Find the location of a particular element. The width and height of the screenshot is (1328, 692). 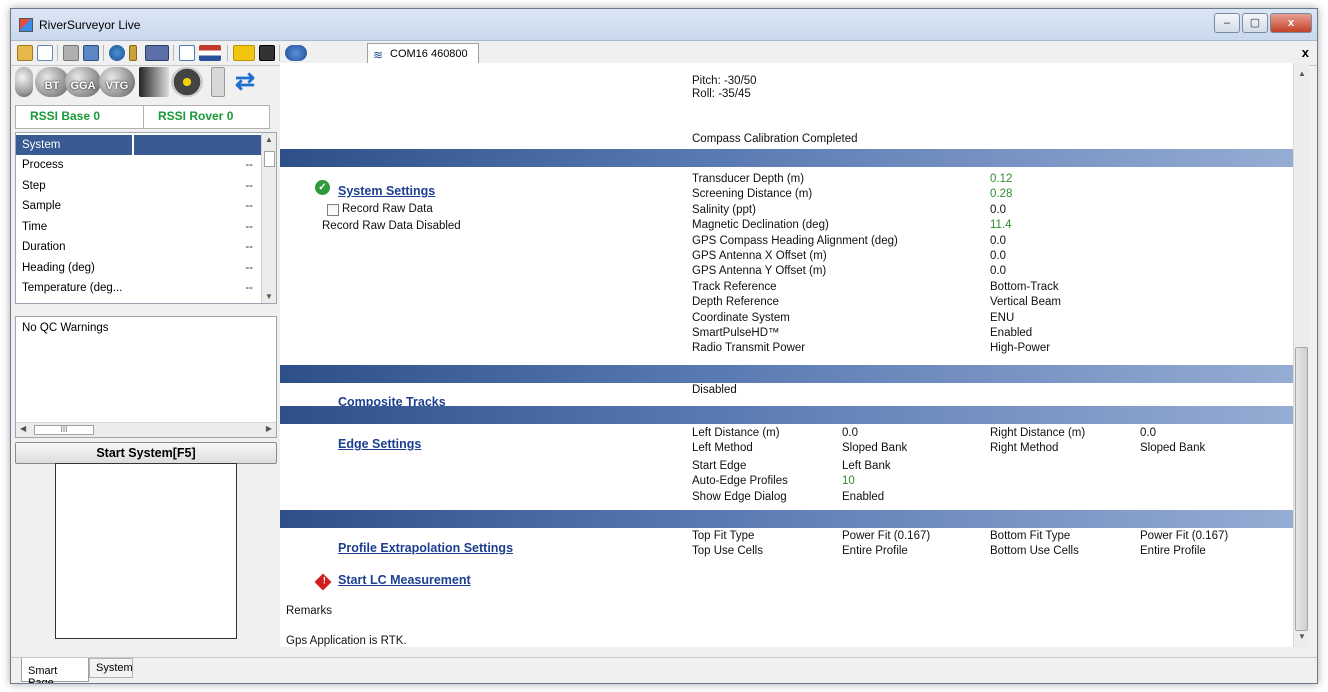

right-method-label: Right Method is located at coordinates (1024, 448).